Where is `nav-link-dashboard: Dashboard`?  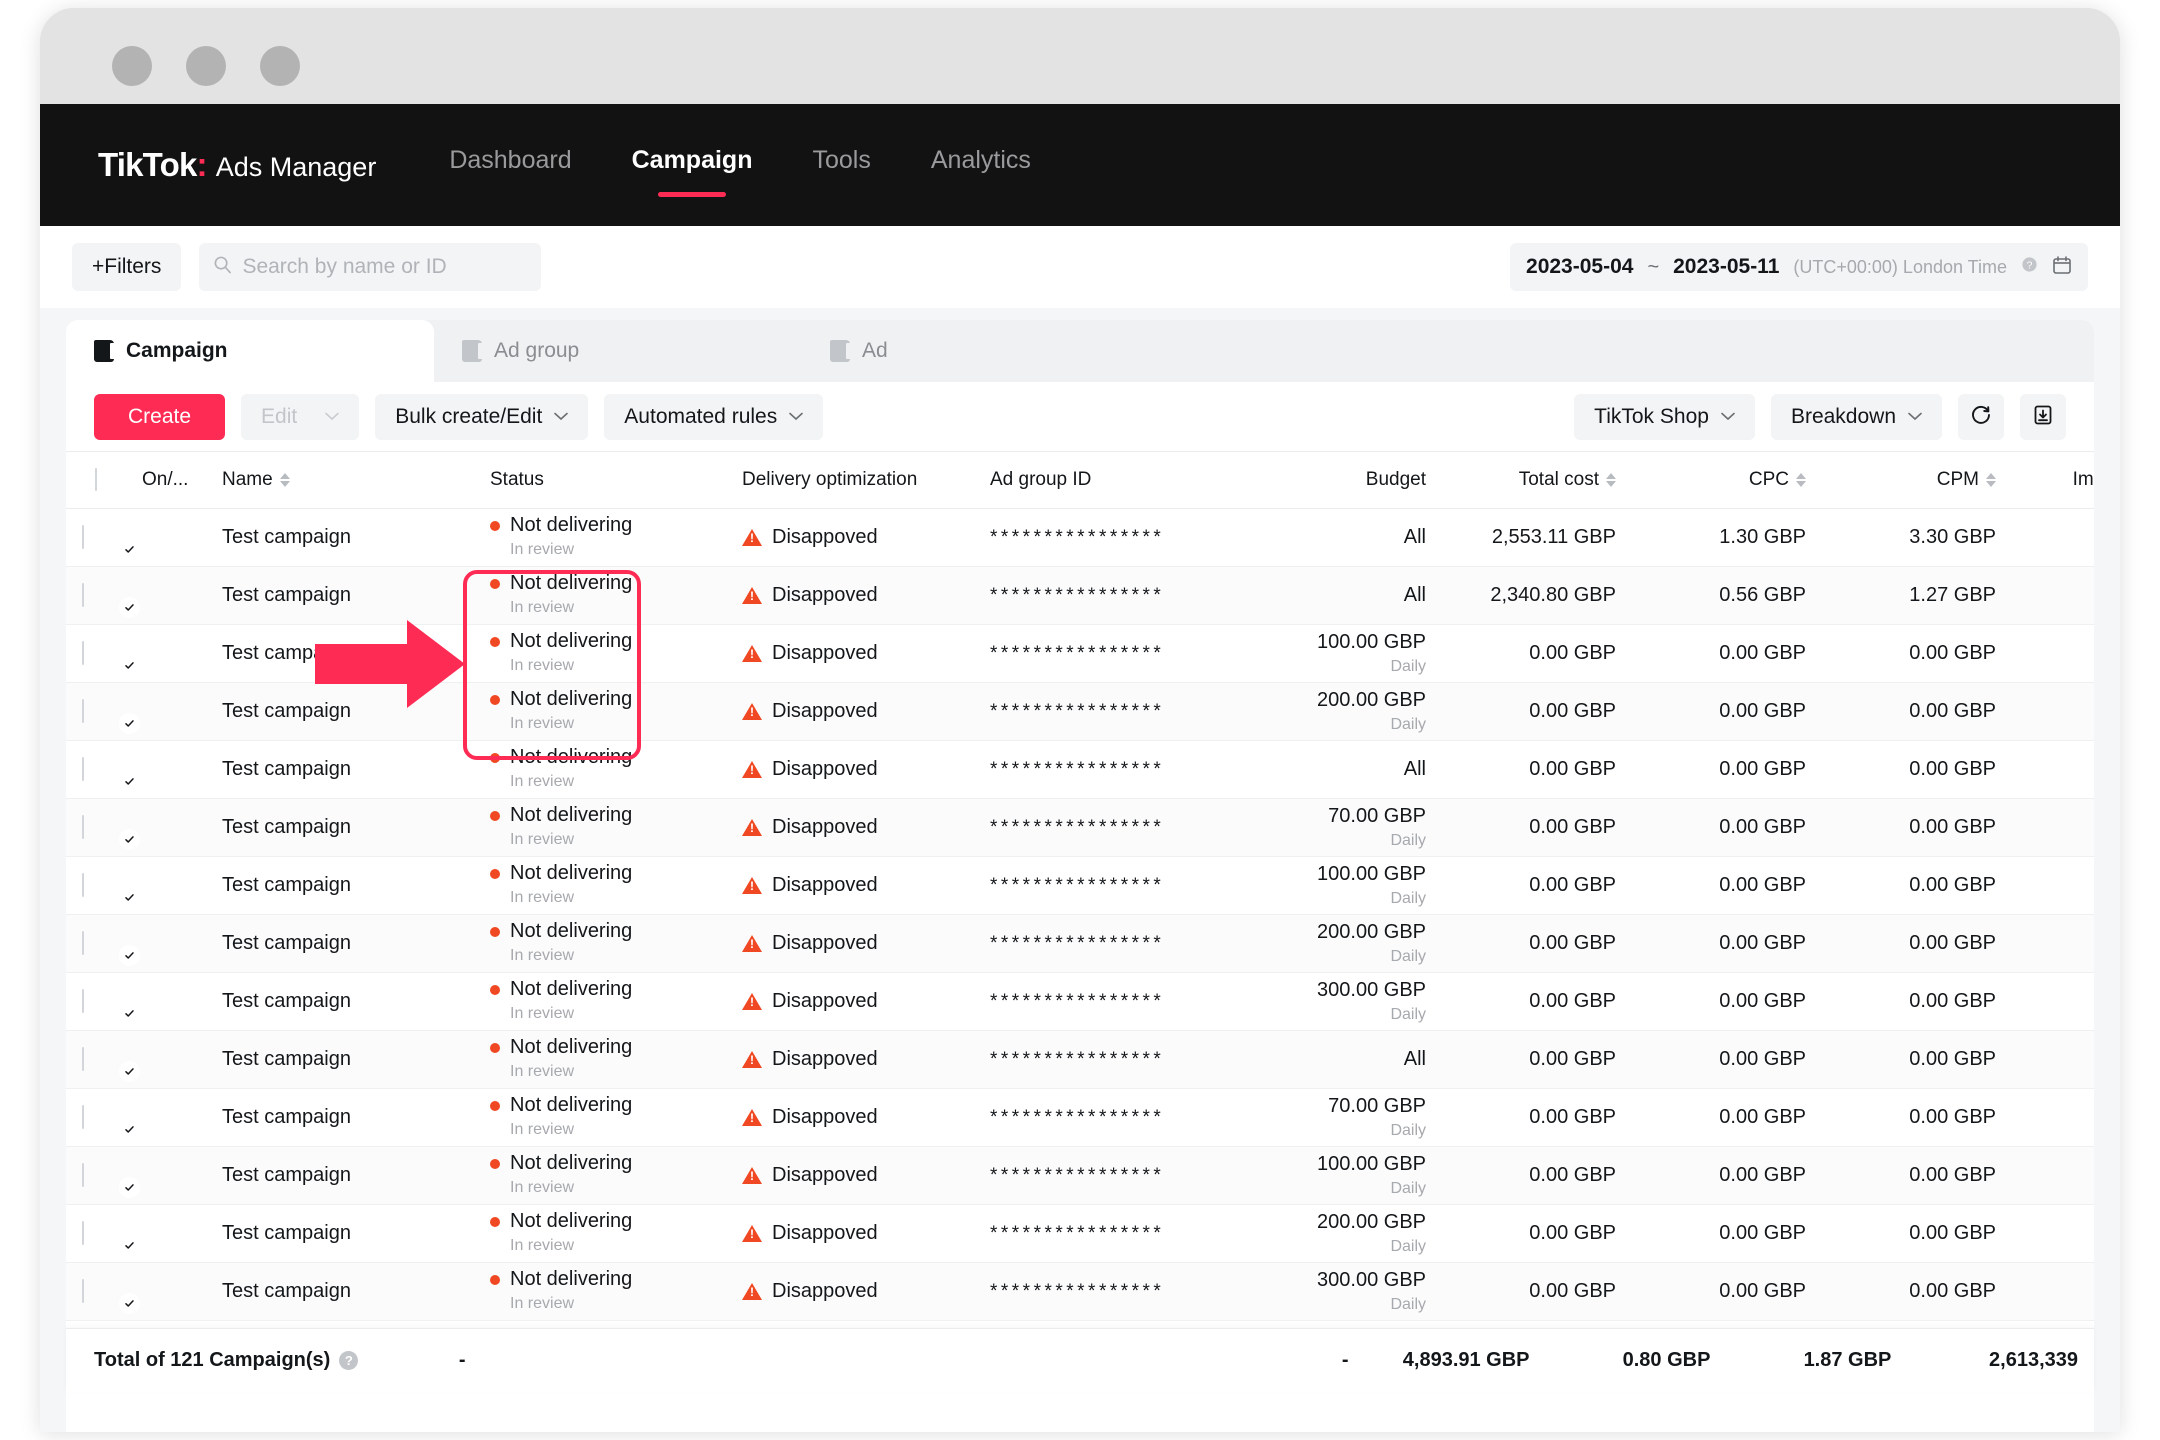
nav-link-dashboard: Dashboard is located at coordinates (510, 165).